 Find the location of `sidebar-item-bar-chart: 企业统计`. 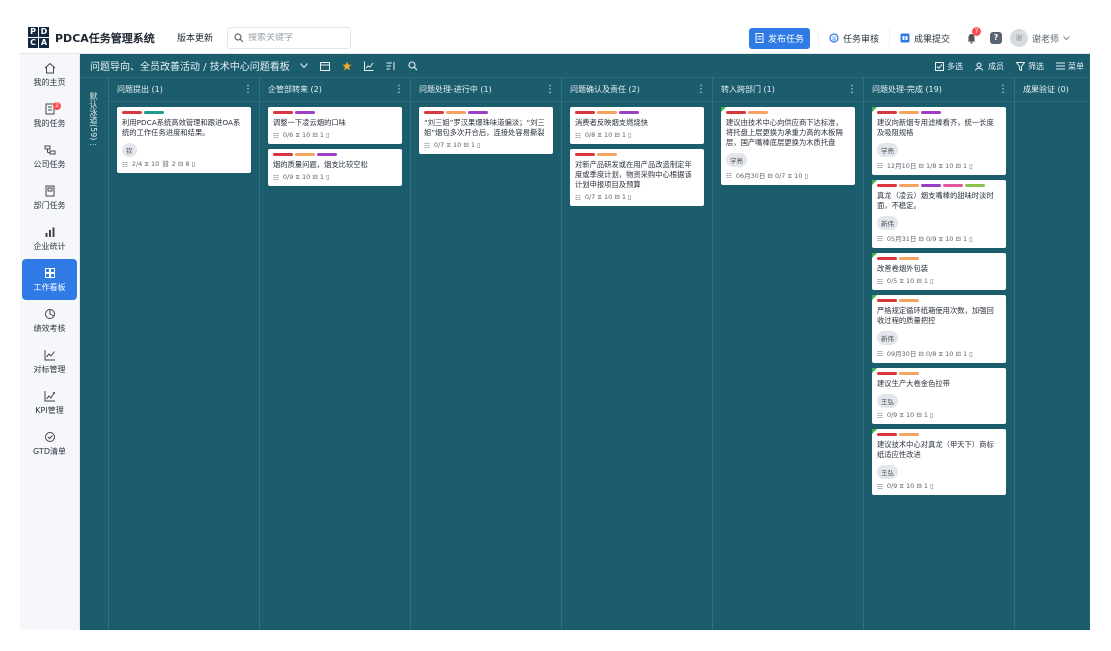

sidebar-item-bar-chart: 企业统计 is located at coordinates (49, 238).